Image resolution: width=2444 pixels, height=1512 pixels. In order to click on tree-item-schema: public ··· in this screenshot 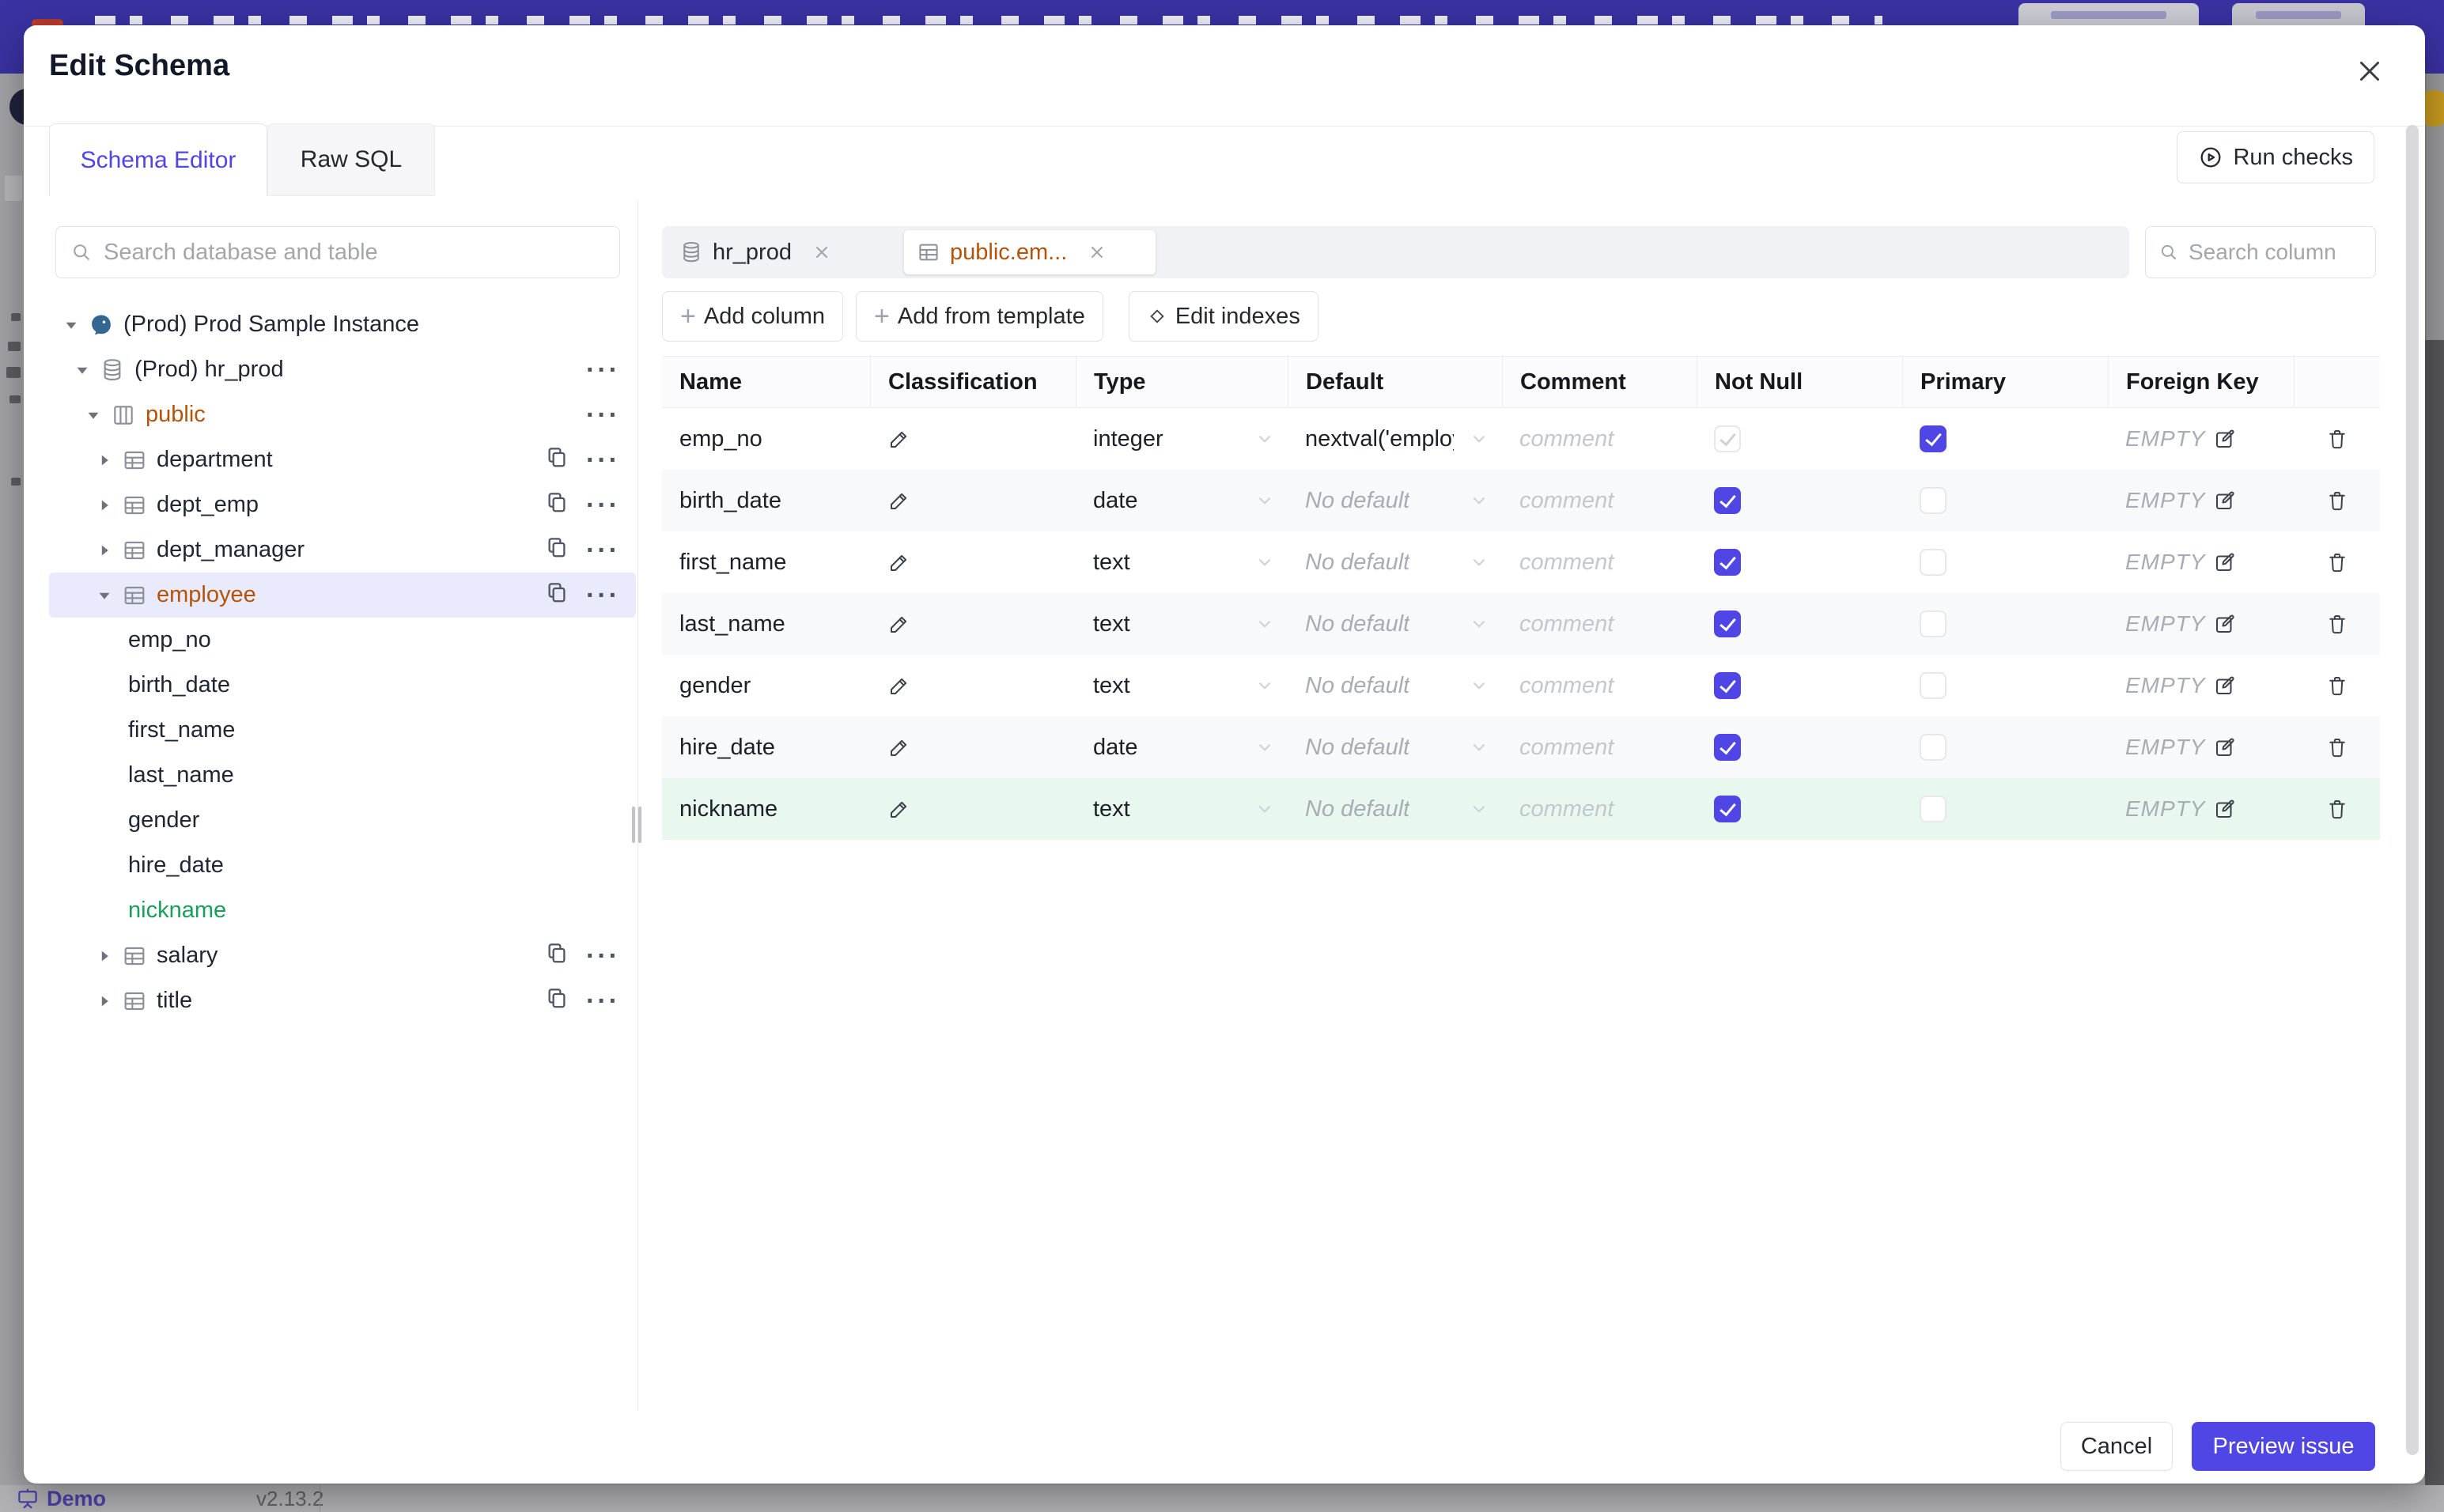, I will do `click(342, 414)`.